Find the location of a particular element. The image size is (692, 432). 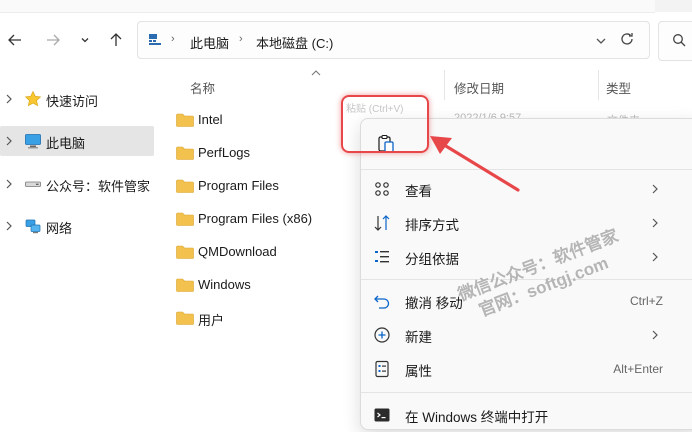

list-item: 用户 is located at coordinates (255, 318).